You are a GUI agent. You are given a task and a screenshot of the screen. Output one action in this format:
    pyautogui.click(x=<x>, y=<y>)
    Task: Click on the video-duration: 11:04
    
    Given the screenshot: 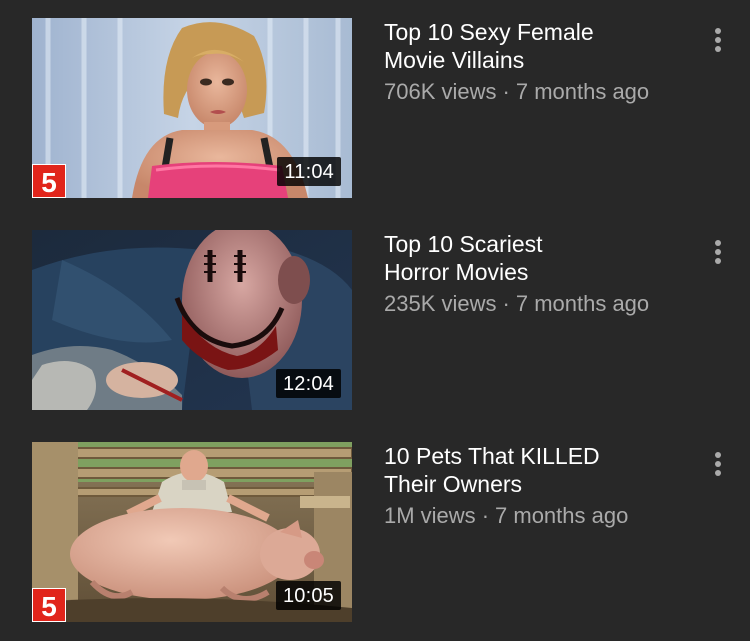 What is the action you would take?
    pyautogui.click(x=309, y=171)
    